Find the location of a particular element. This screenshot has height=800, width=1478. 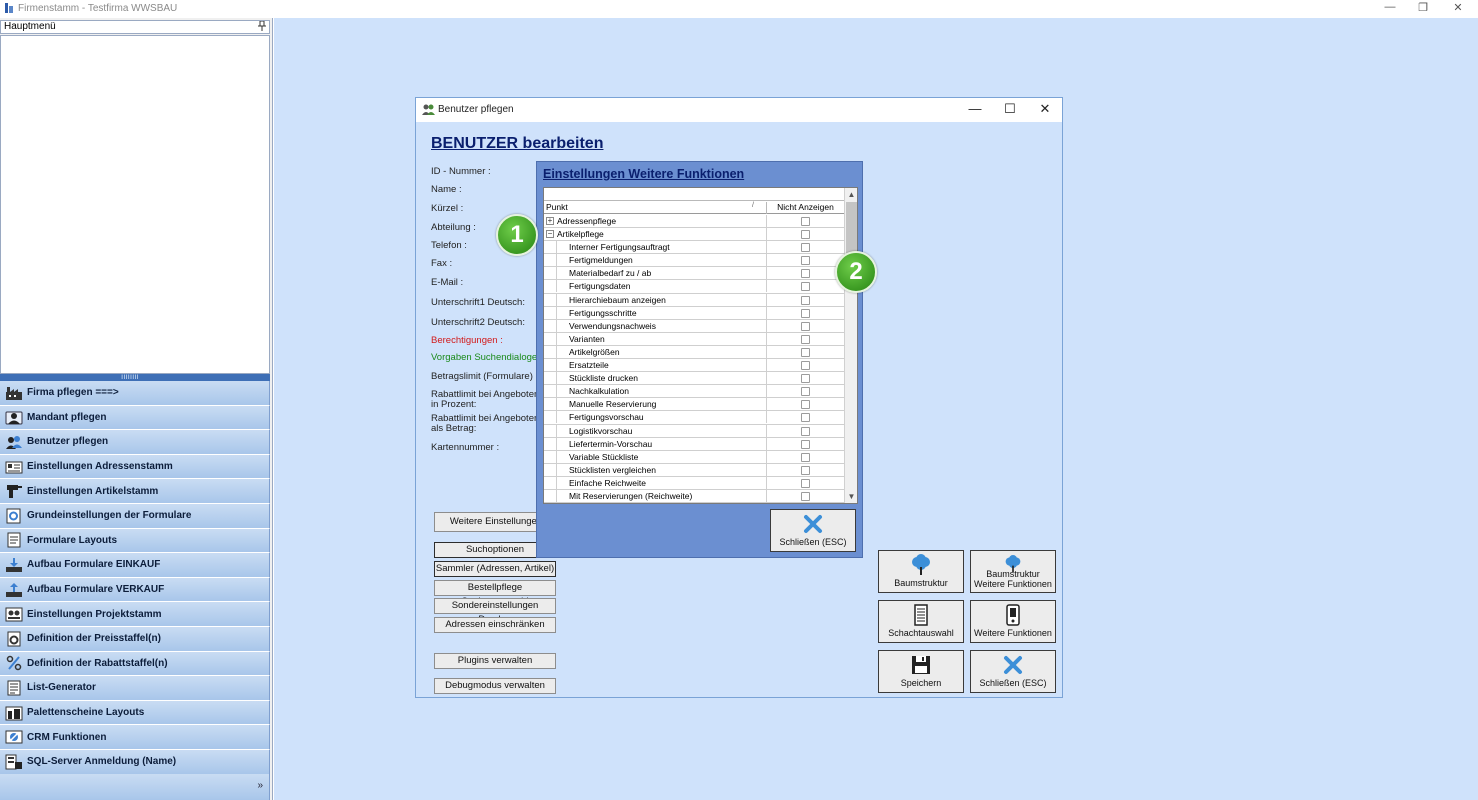

pin-icon is located at coordinates (262, 27).